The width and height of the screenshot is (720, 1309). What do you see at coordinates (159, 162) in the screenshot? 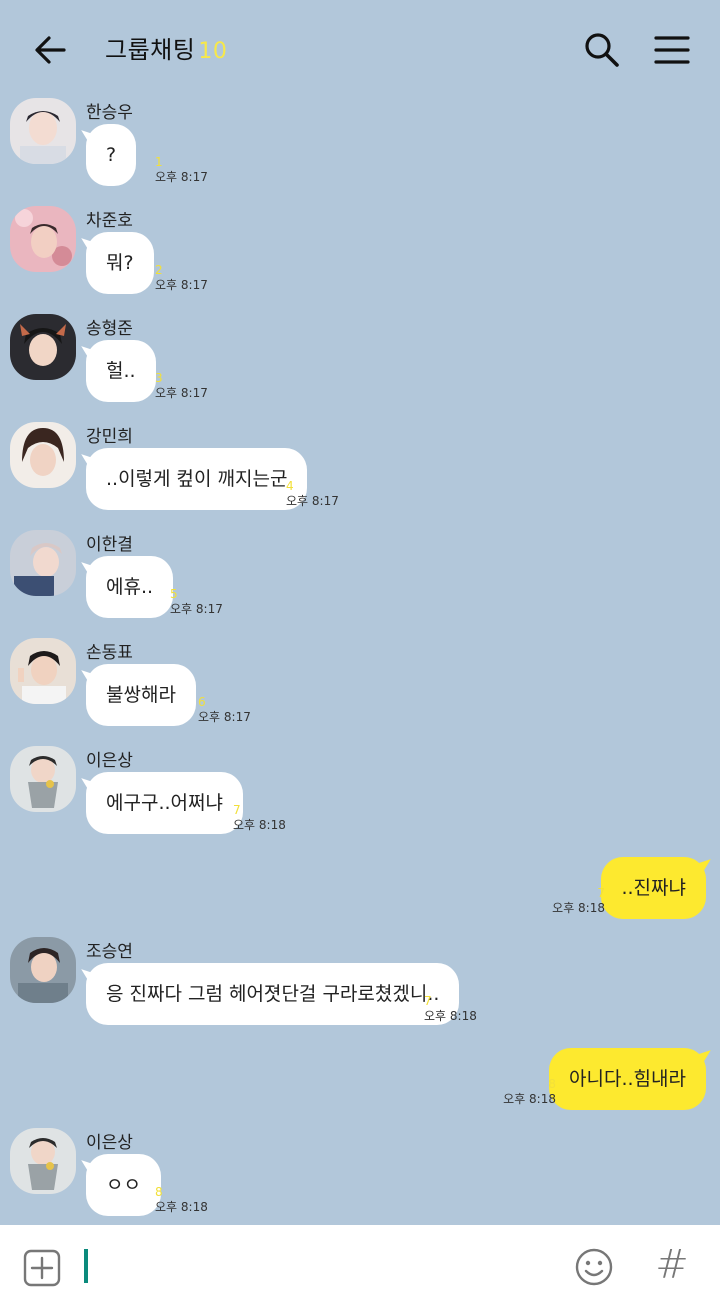
I see `unread-count: 1` at bounding box center [159, 162].